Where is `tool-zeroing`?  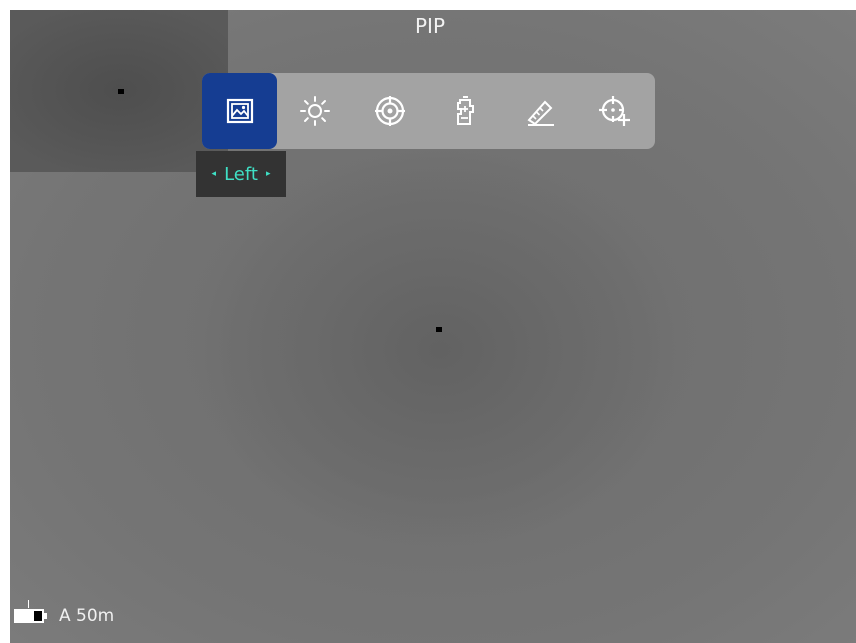
tool-zeroing is located at coordinates (464, 111).